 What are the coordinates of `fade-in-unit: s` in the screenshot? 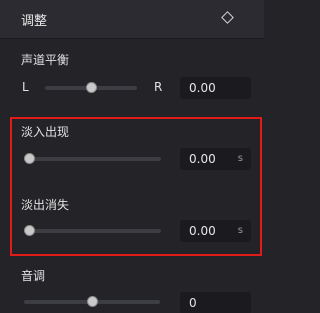 It's located at (240, 158).